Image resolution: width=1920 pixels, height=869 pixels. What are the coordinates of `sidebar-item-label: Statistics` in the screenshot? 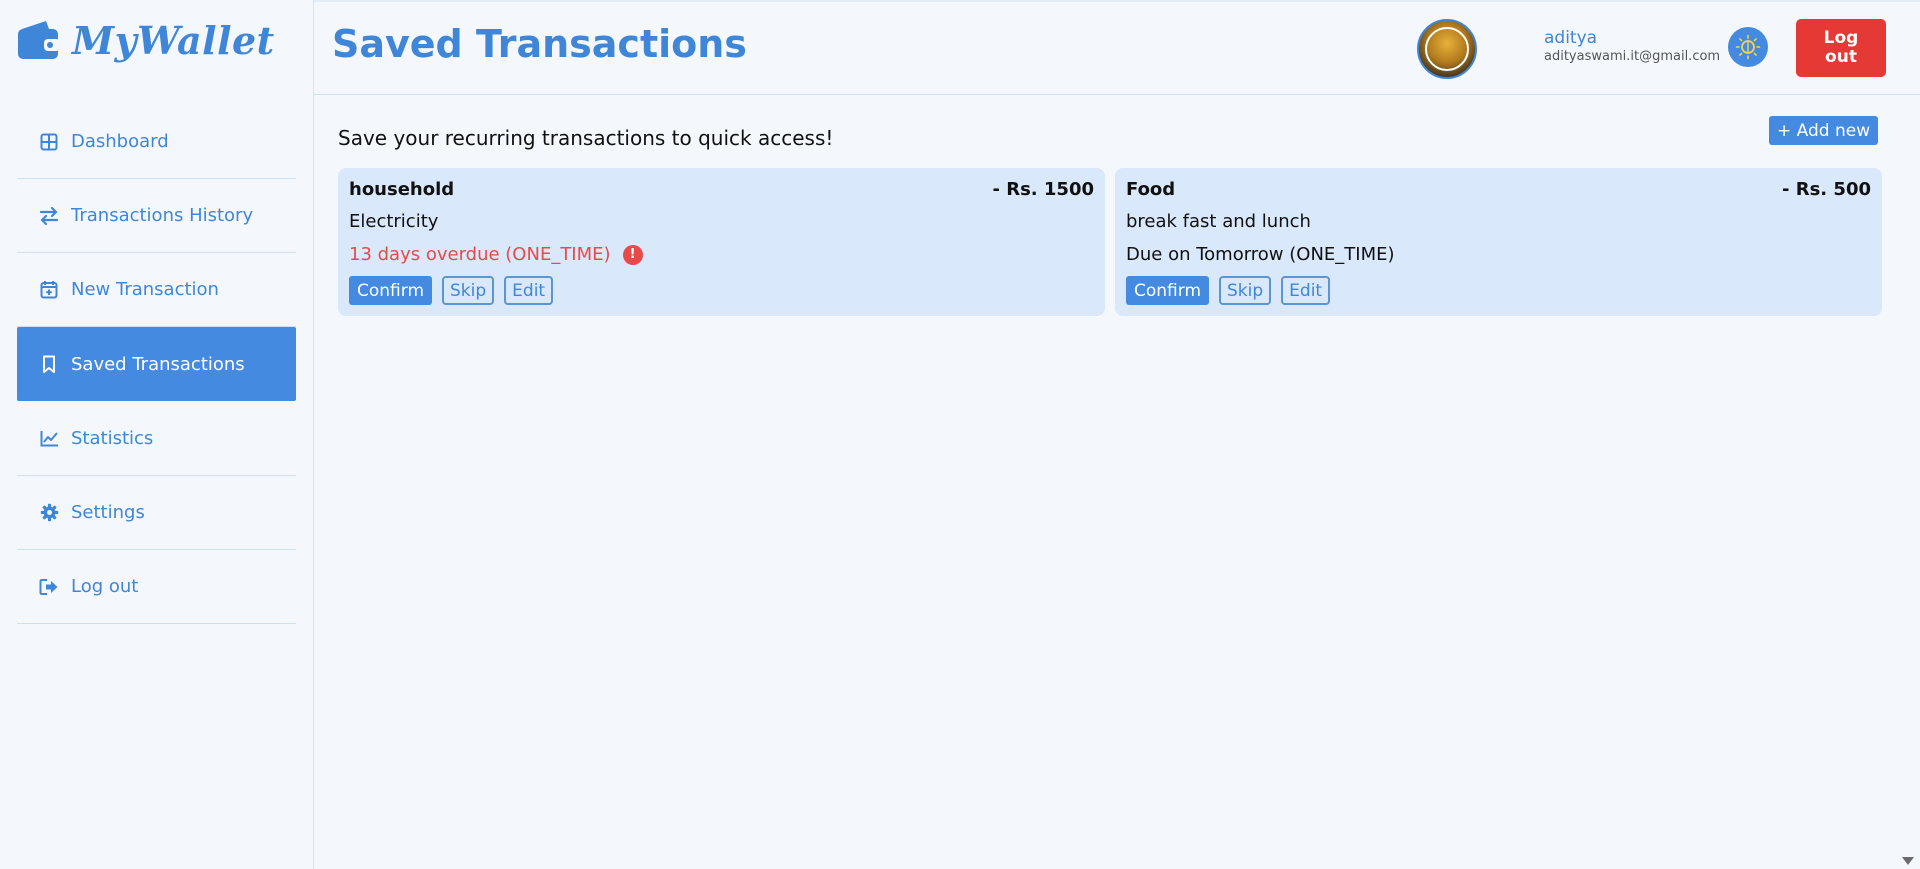 It's located at (112, 438).